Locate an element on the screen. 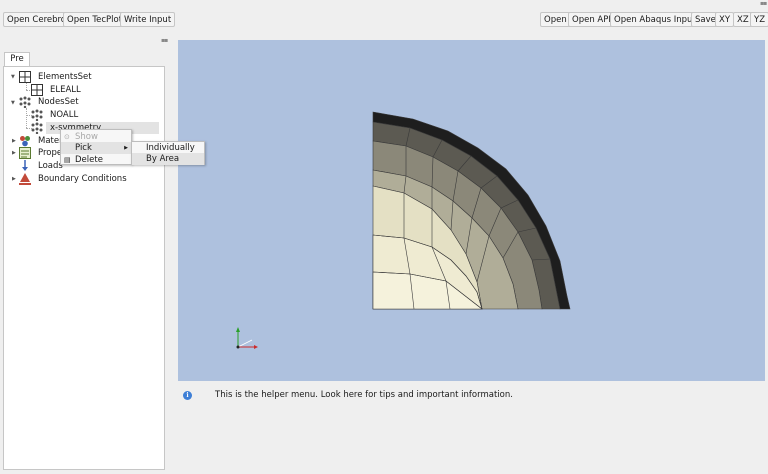 Image resolution: width=768 pixels, height=474 pixels. tree-item-nodes-set: NodesSet is located at coordinates (58, 102).